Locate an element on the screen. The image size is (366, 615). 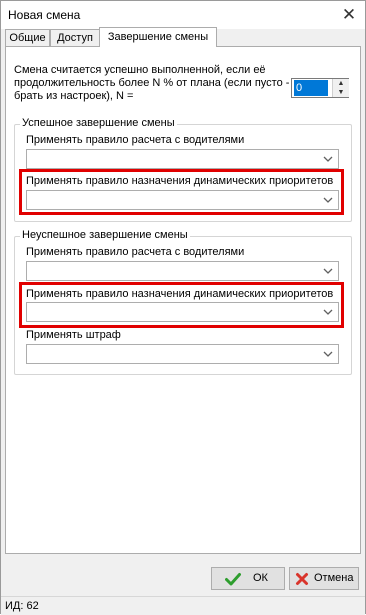
tab-shift-completion: Завершение смены is located at coordinates (158, 37).